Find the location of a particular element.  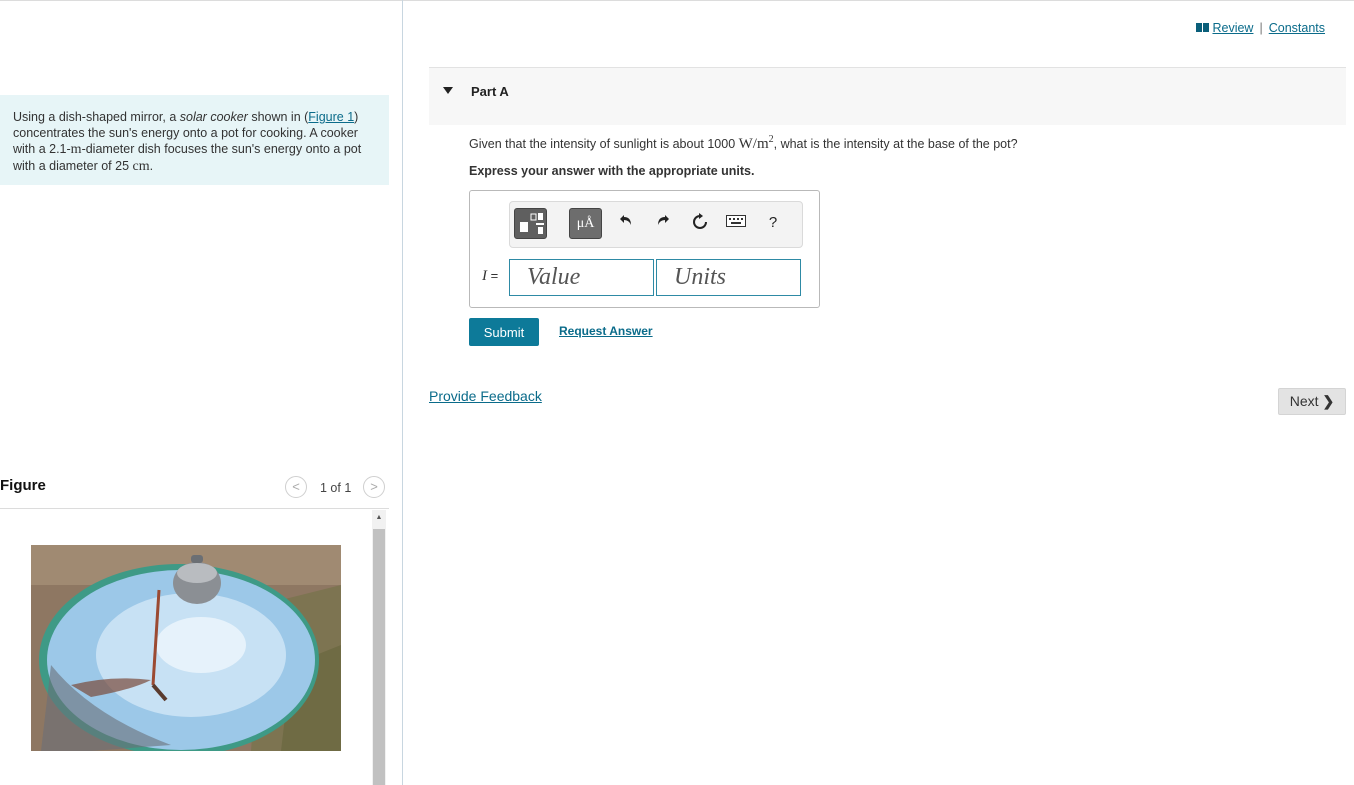

submit-button: Submit is located at coordinates (504, 332).